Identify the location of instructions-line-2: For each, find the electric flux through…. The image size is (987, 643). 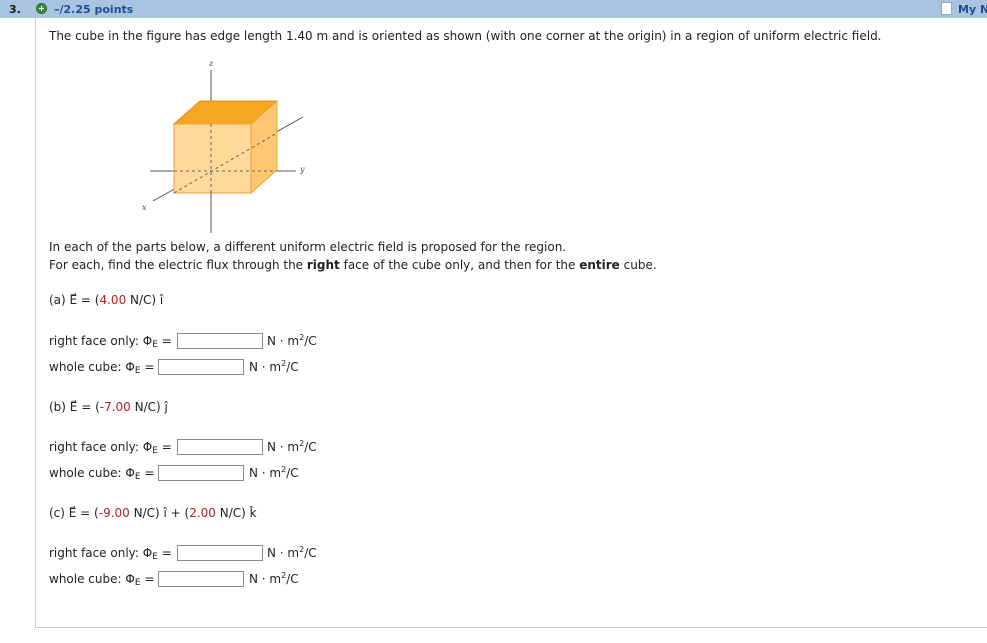
(353, 265).